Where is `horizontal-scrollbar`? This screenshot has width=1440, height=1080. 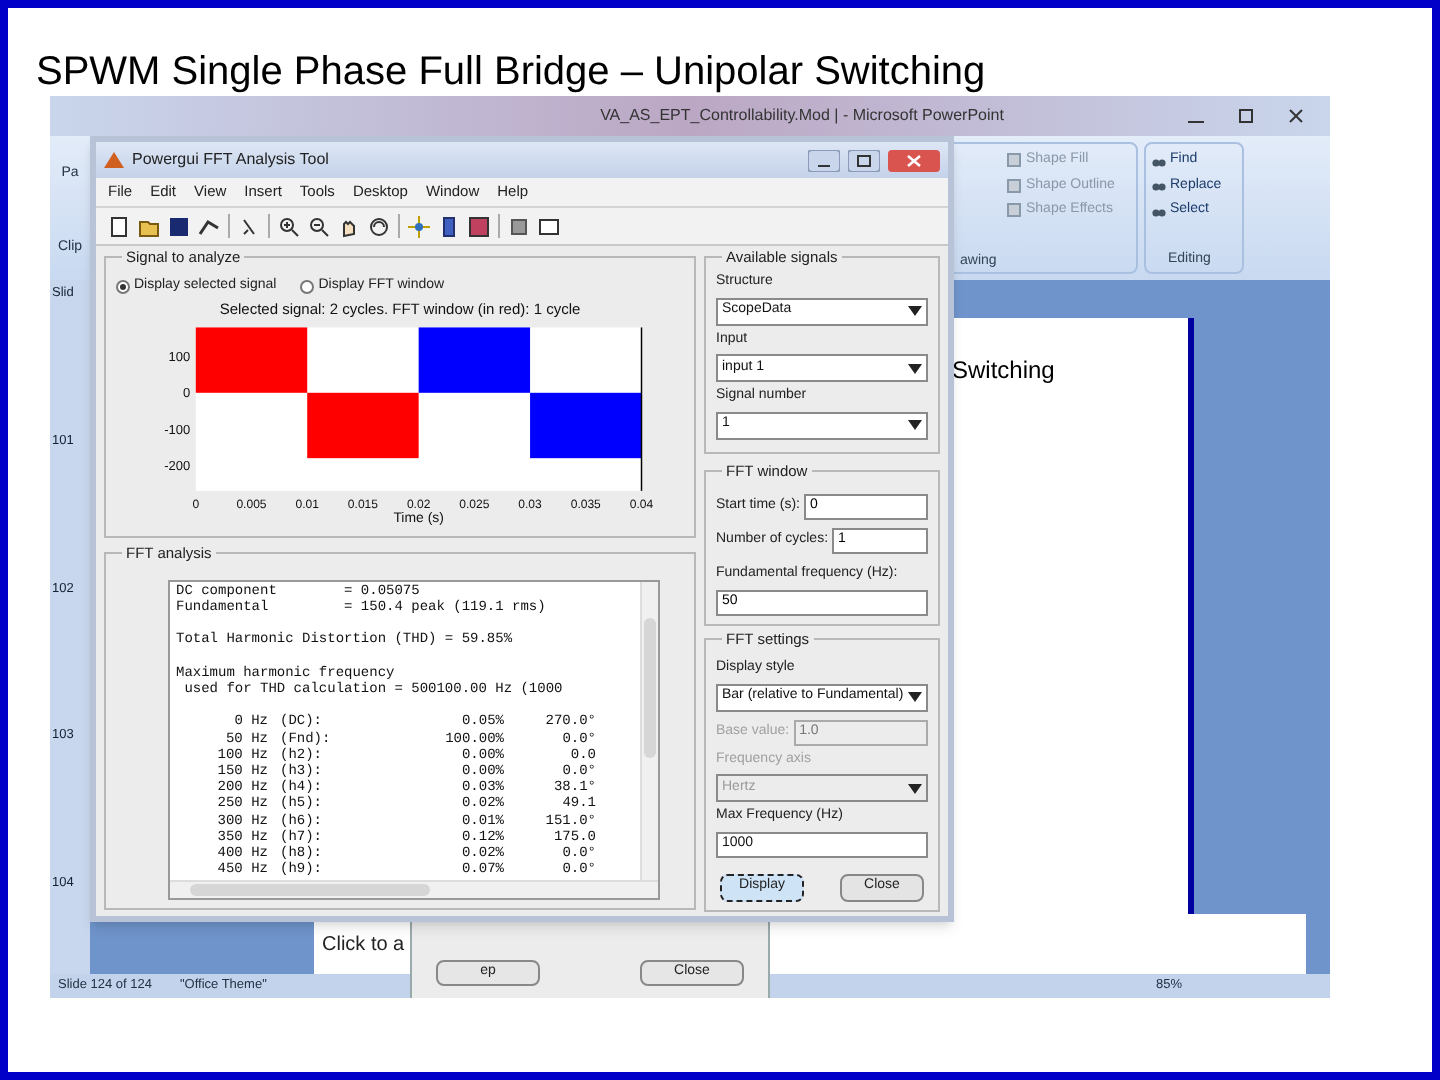
horizontal-scrollbar is located at coordinates (414, 889).